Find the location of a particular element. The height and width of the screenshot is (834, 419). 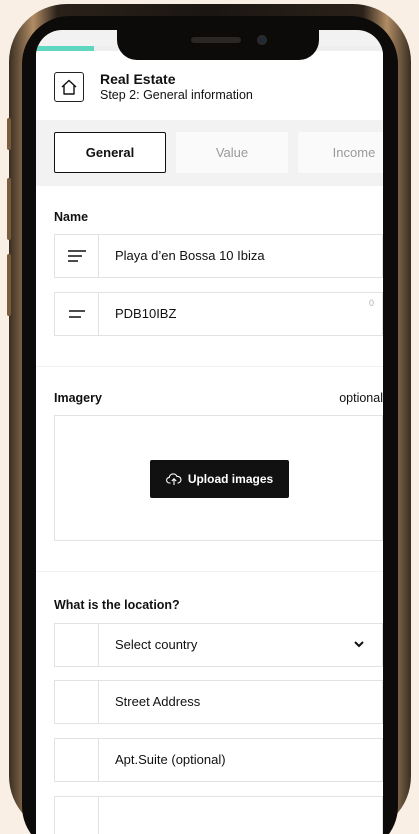

code-field: PDB10IBZ 0 is located at coordinates (218, 314).